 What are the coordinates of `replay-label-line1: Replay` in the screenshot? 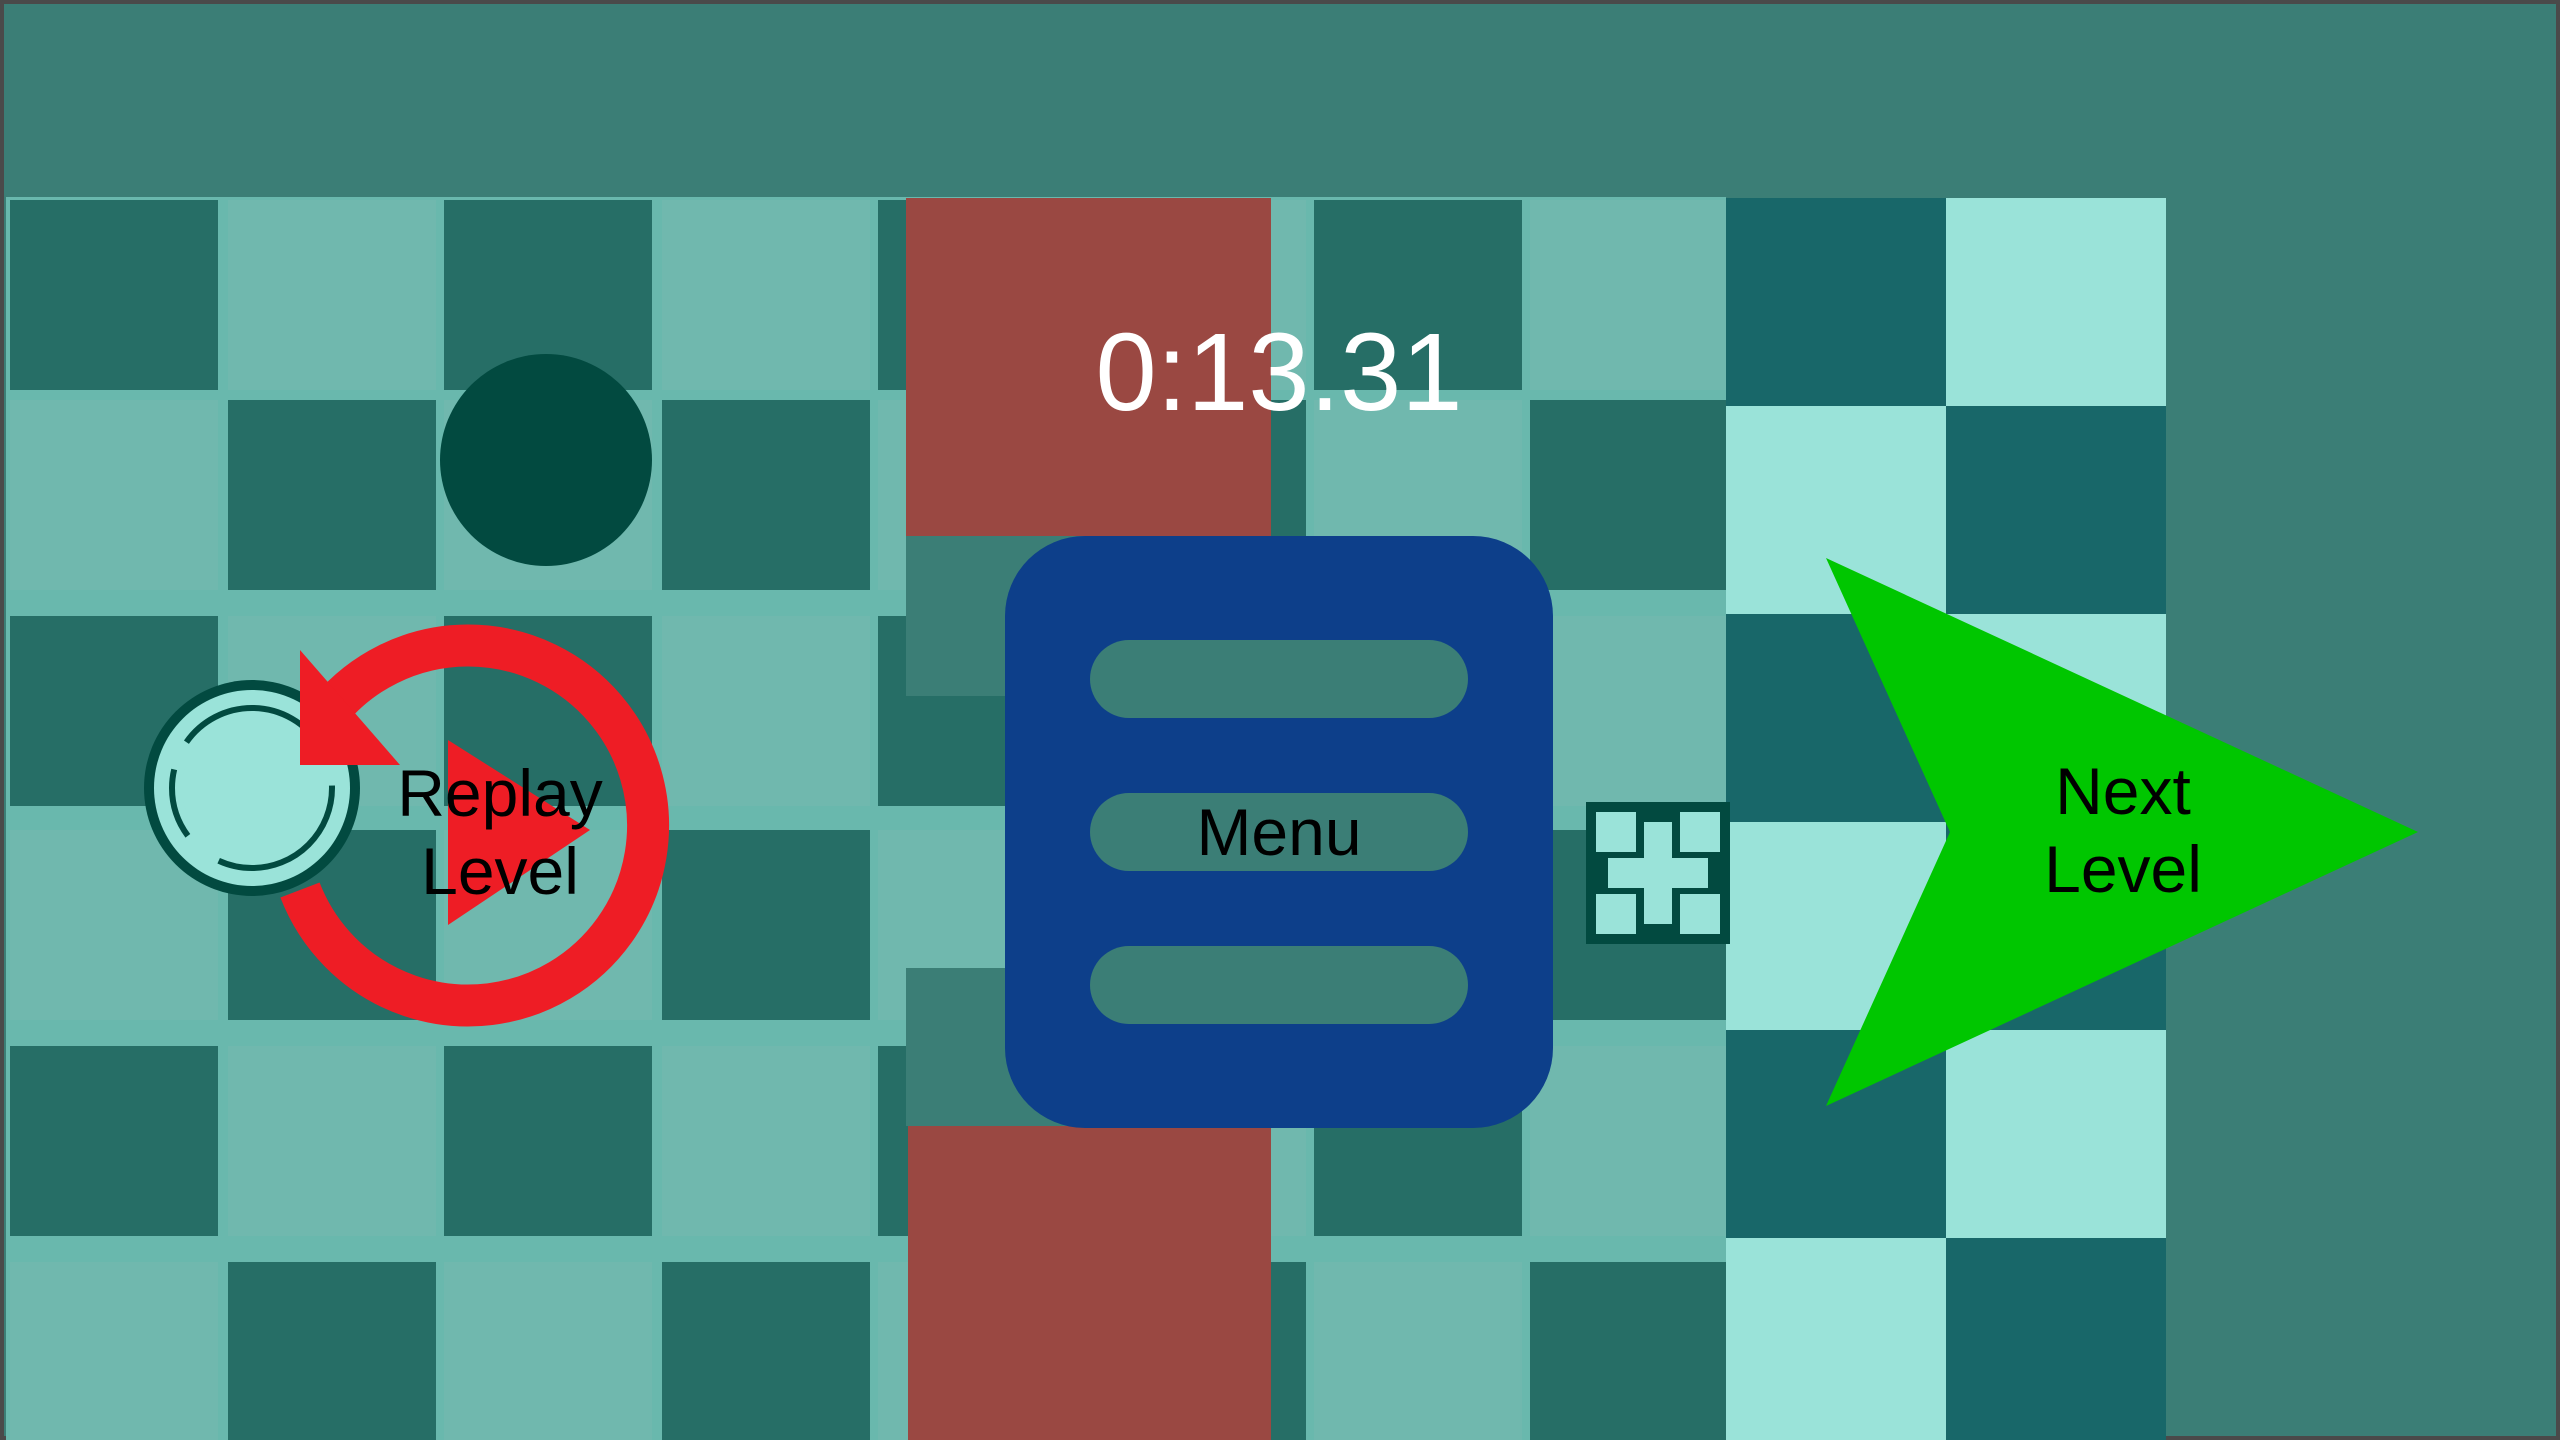 It's located at (499, 793).